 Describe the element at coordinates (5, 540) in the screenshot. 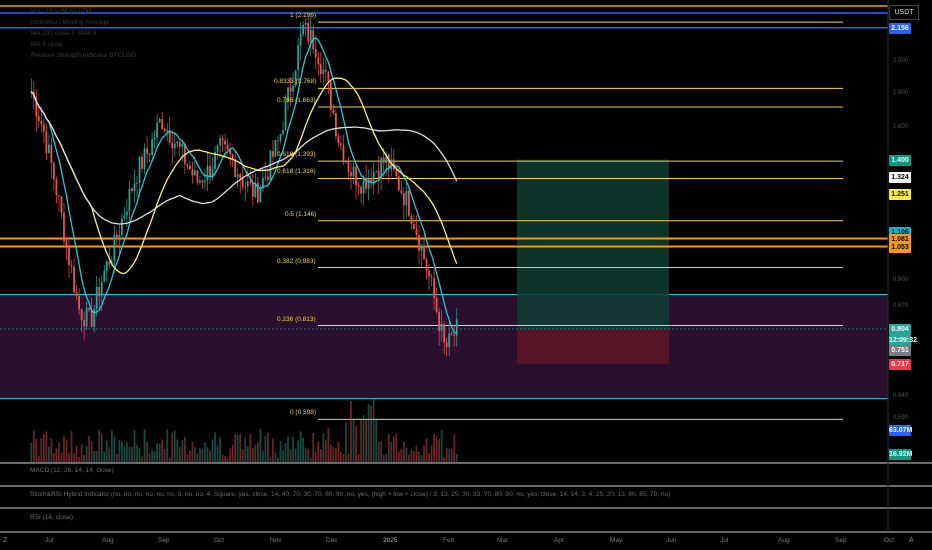

I see `timezone-icon: Z` at that location.